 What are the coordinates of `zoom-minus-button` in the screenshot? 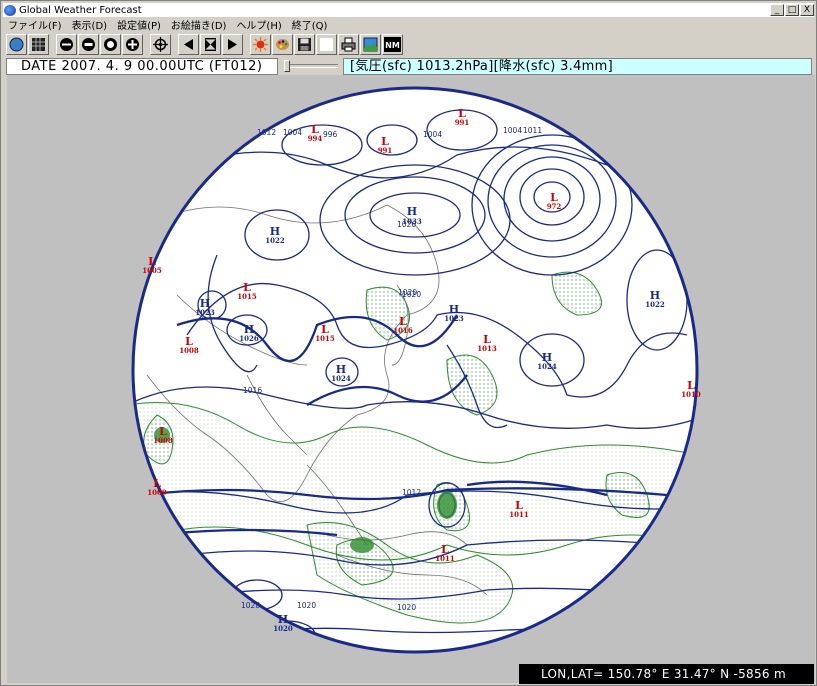 It's located at (88, 44).